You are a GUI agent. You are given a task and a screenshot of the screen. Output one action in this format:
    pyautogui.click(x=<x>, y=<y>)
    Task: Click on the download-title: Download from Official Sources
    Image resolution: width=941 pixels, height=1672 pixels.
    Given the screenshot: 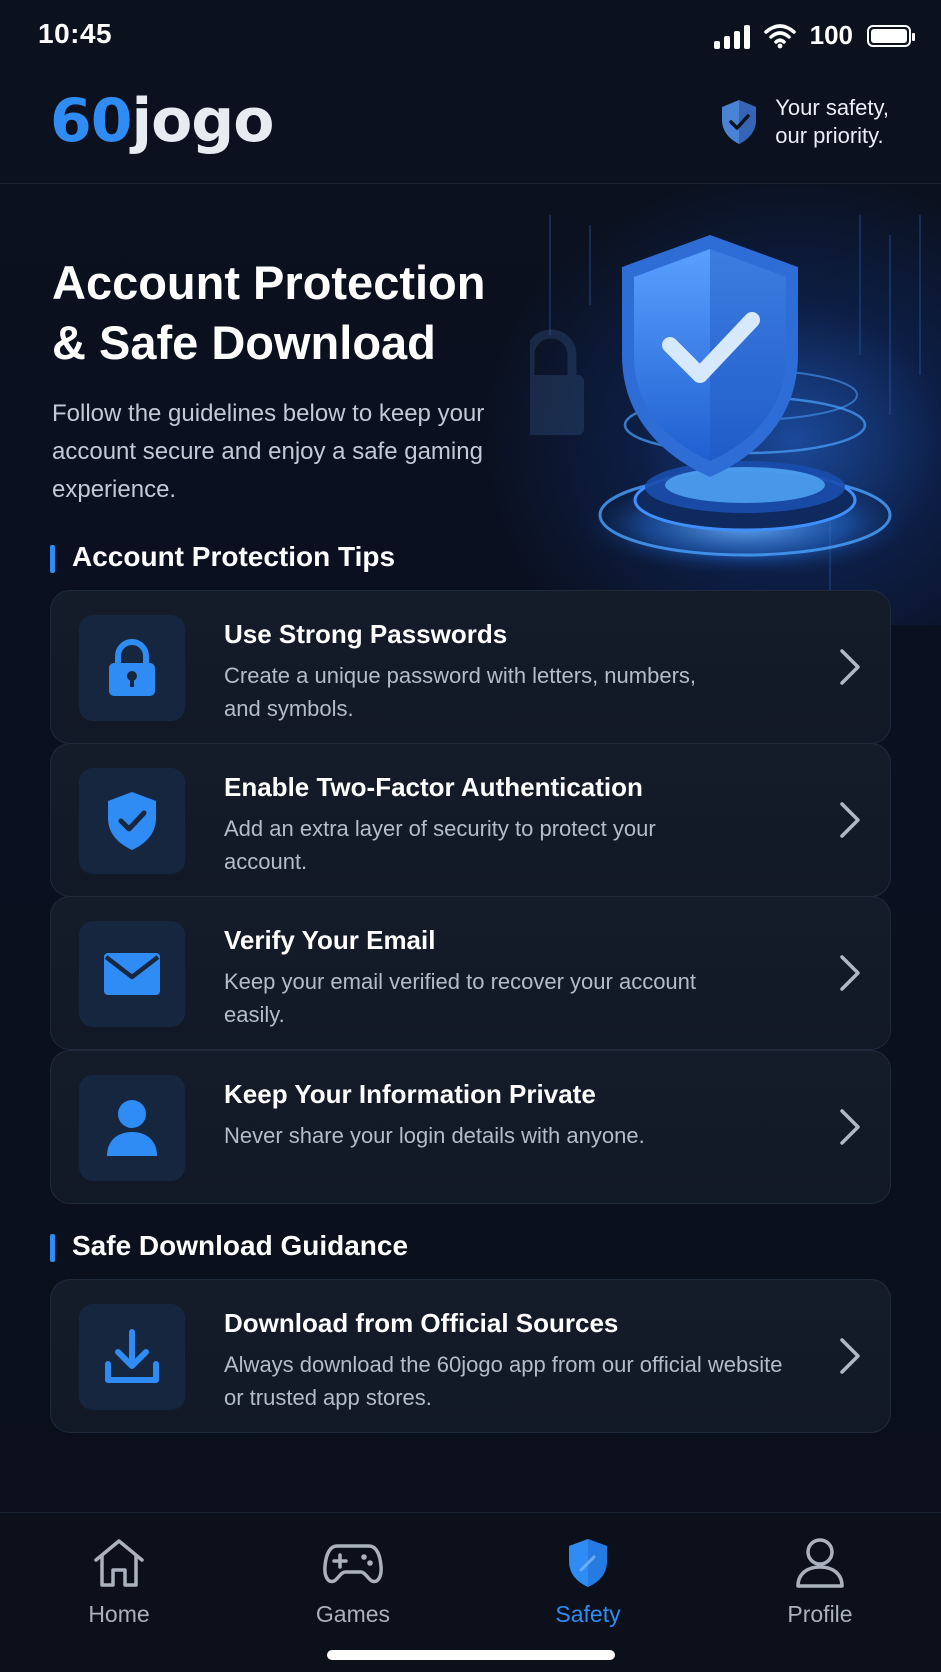 What is the action you would take?
    pyautogui.click(x=421, y=1323)
    